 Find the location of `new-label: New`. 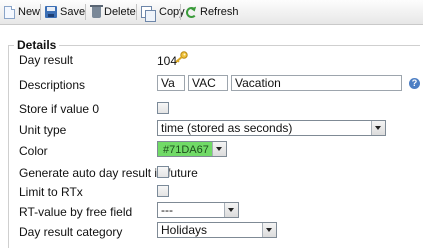

new-label: New is located at coordinates (29, 12).